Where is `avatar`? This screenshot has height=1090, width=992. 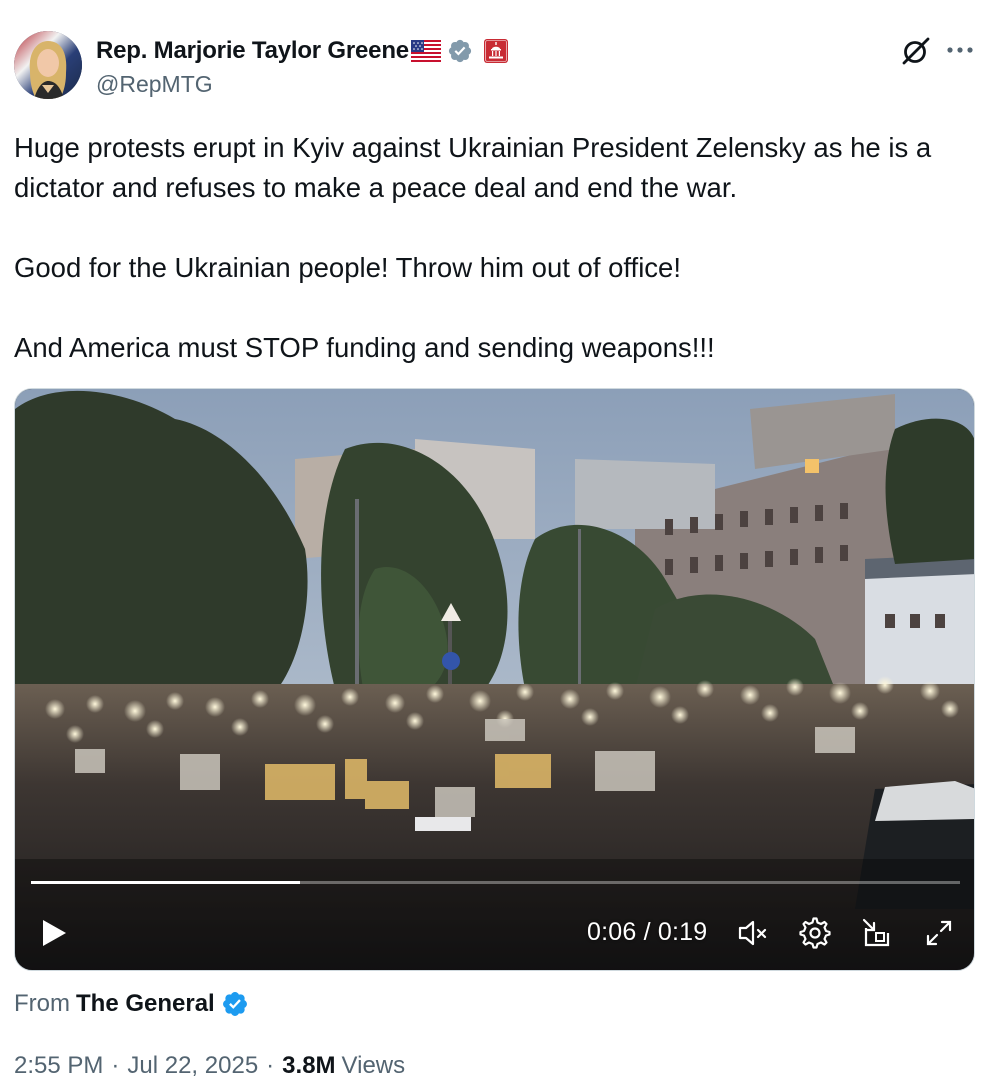
avatar is located at coordinates (48, 65).